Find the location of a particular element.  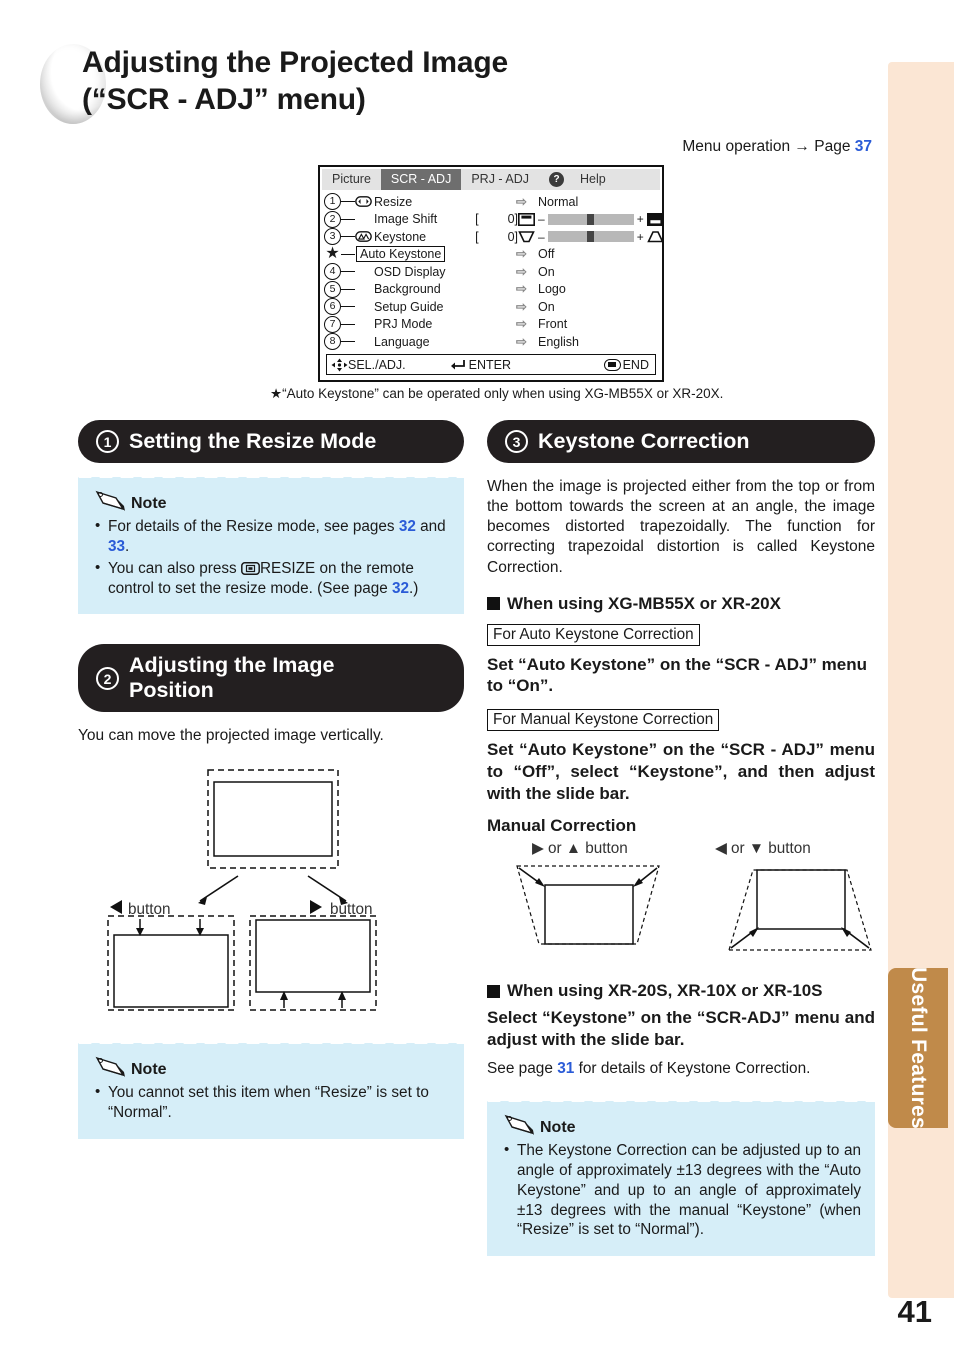

help-question-icon: ? is located at coordinates (556, 179).